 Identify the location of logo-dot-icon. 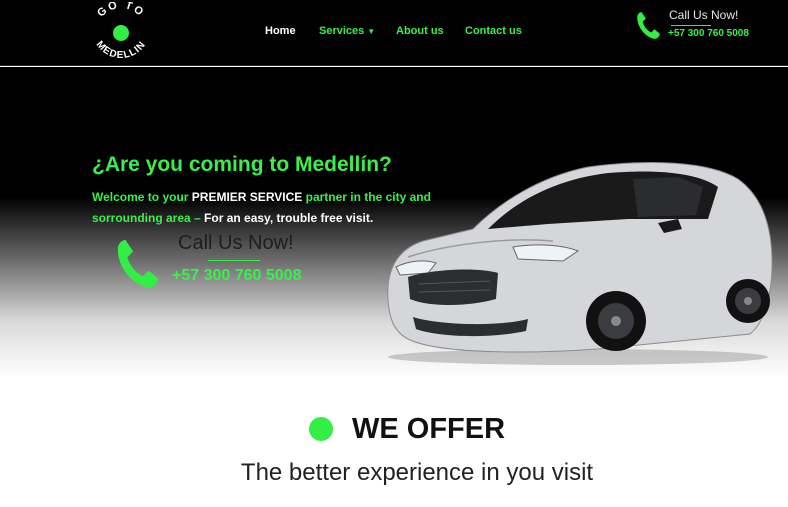
(121, 33).